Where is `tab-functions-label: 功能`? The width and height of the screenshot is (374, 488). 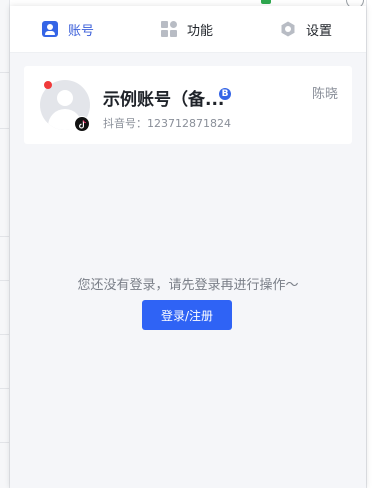 tab-functions-label: 功能 is located at coordinates (200, 31).